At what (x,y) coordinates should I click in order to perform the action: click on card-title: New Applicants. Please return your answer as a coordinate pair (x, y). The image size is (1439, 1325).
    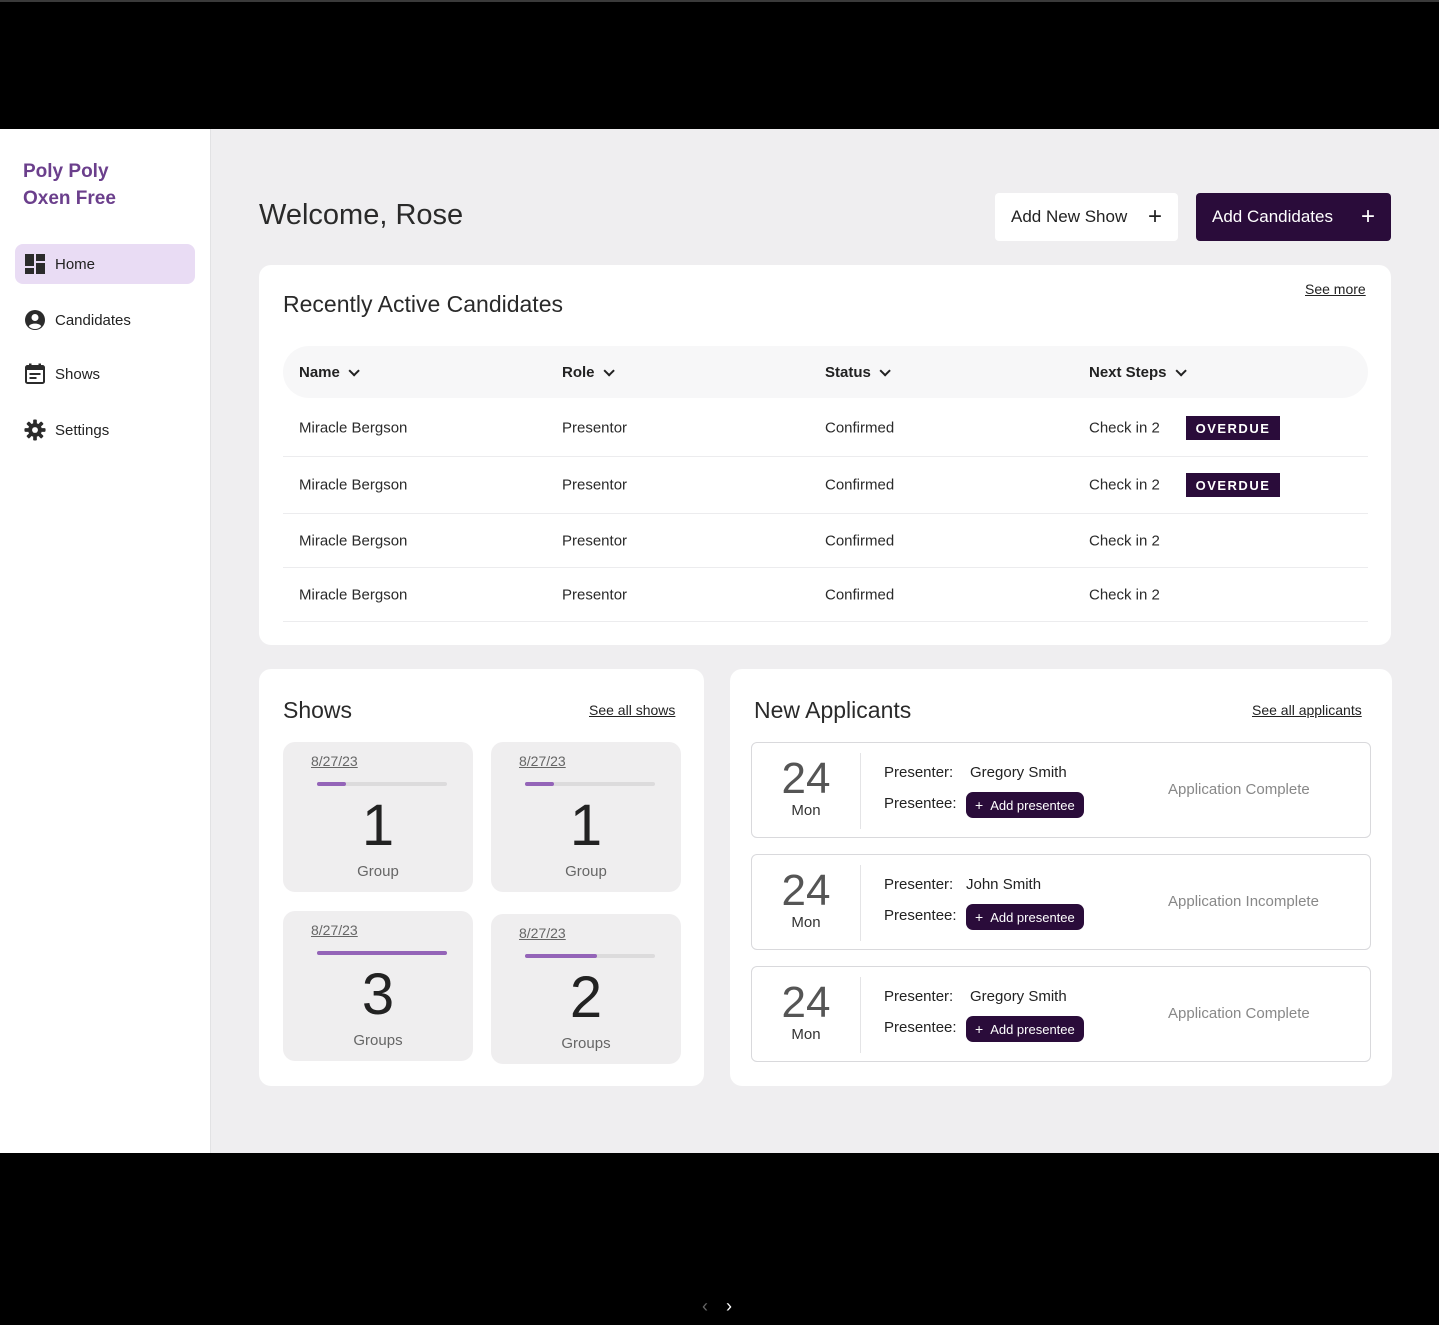
    Looking at the image, I should click on (833, 710).